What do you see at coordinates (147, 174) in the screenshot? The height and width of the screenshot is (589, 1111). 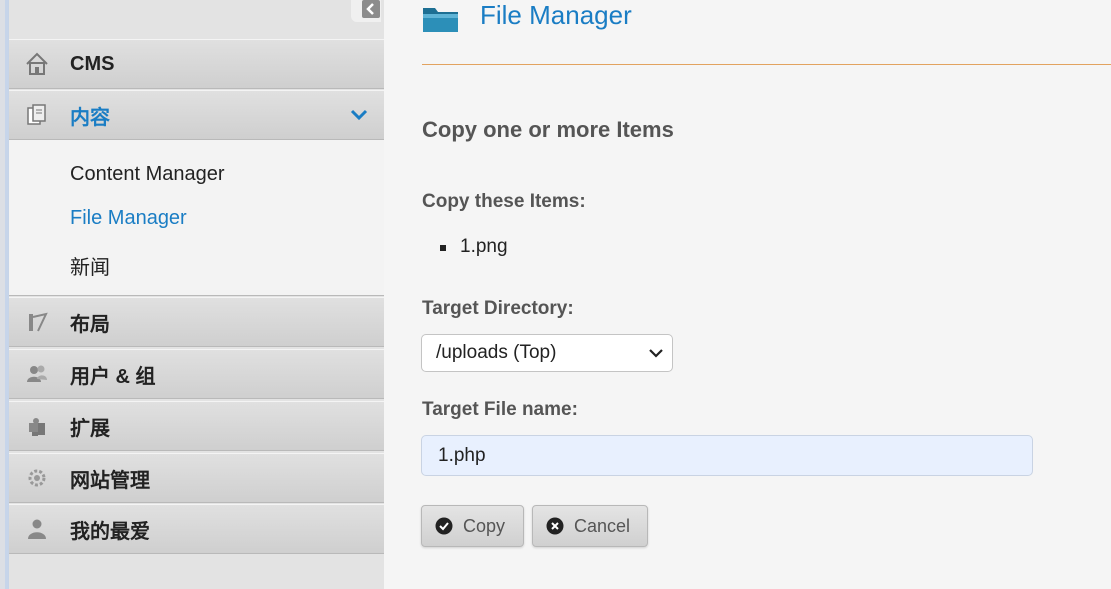 I see `submenu-item-content-manager: Content Manager` at bounding box center [147, 174].